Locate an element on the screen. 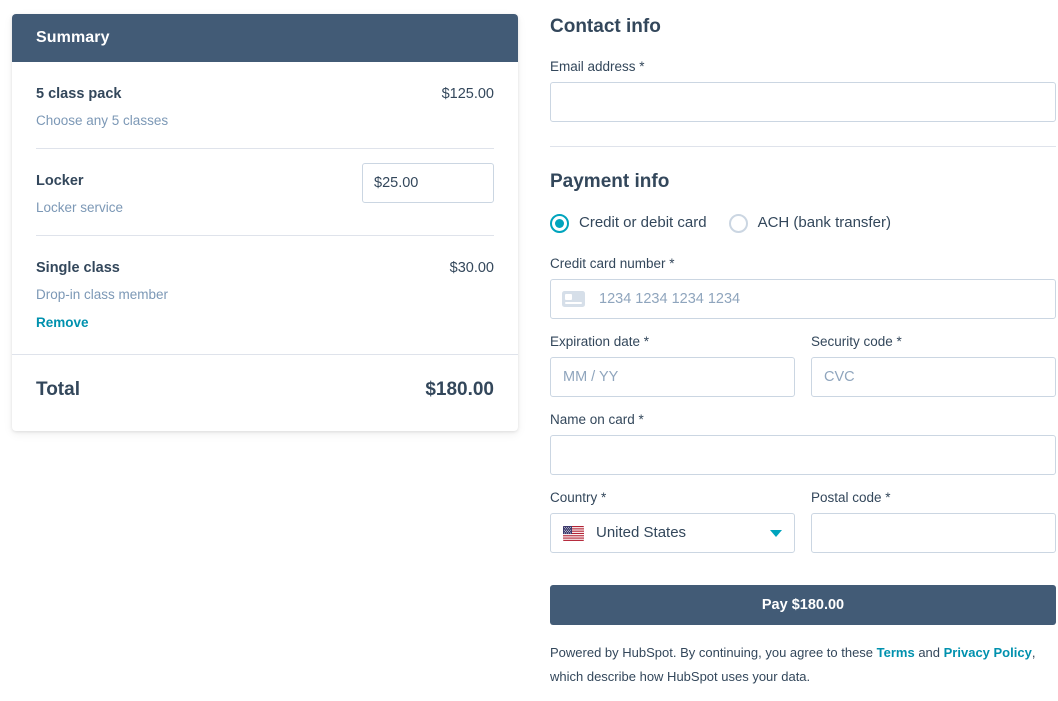 The image size is (1058, 701). payment-method-credit-card: Credit or debit card is located at coordinates (628, 223).